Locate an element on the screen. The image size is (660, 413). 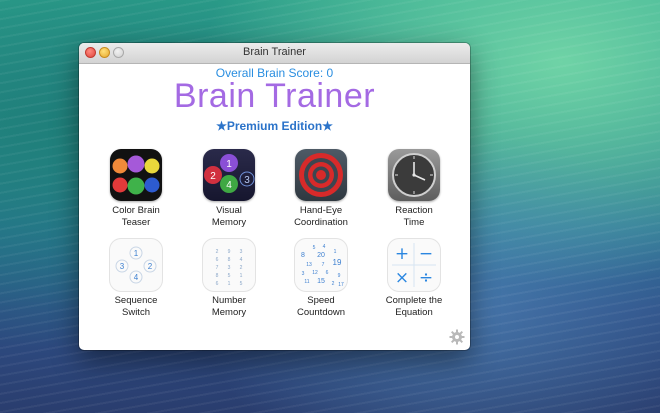
sequence-icon: 1 3 2 4 is located at coordinates (136, 265).